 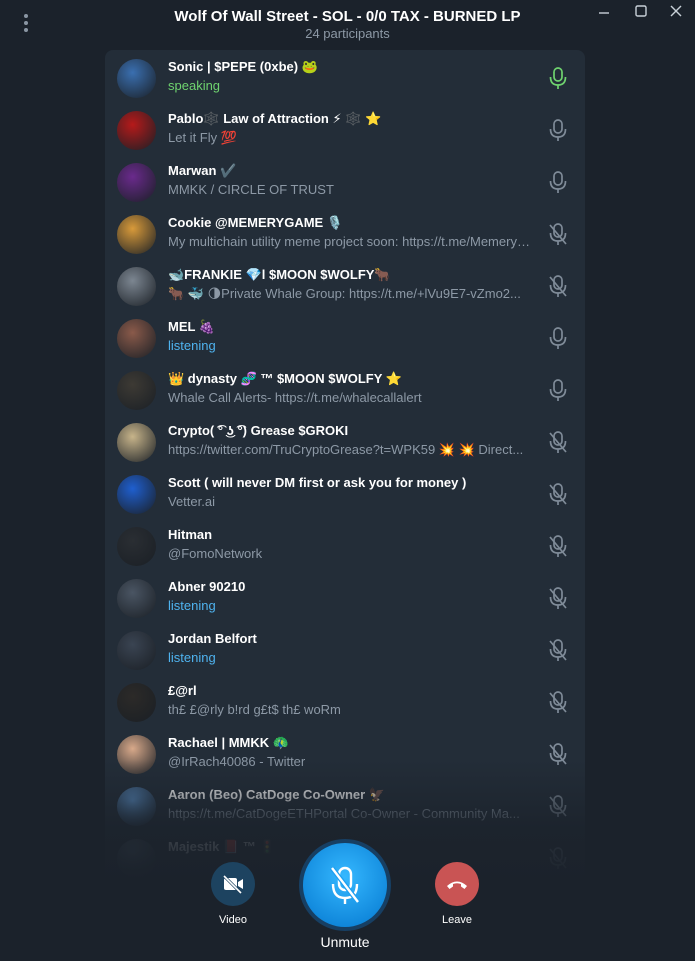 What do you see at coordinates (457, 920) in the screenshot?
I see `leave-label: Leave` at bounding box center [457, 920].